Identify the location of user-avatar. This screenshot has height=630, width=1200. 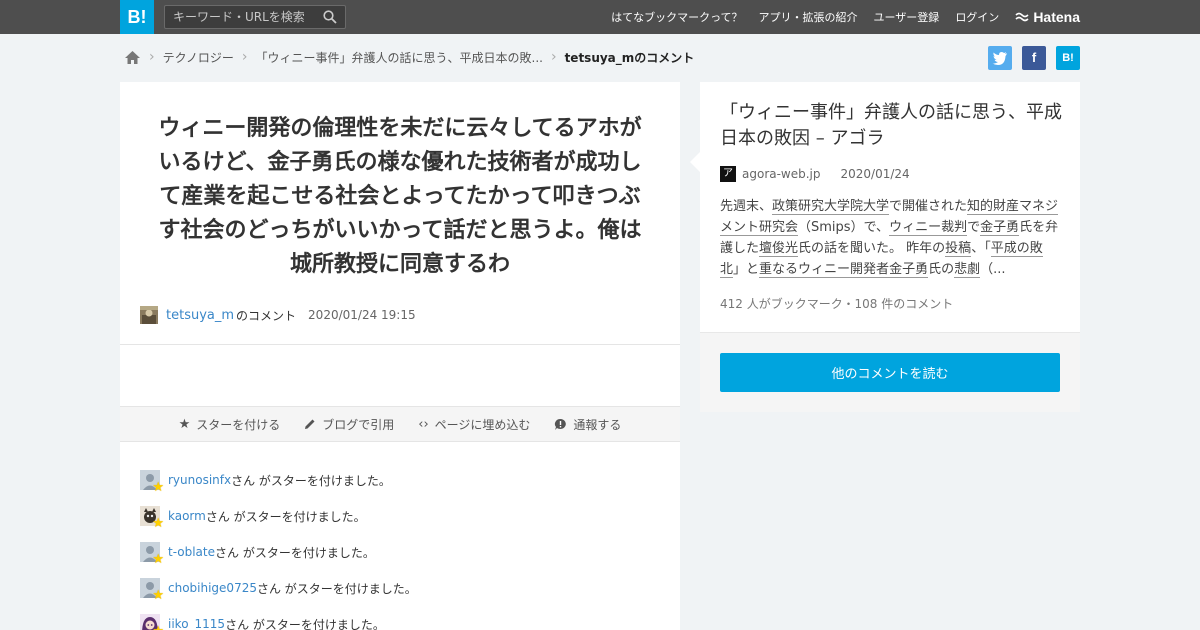
(149, 315).